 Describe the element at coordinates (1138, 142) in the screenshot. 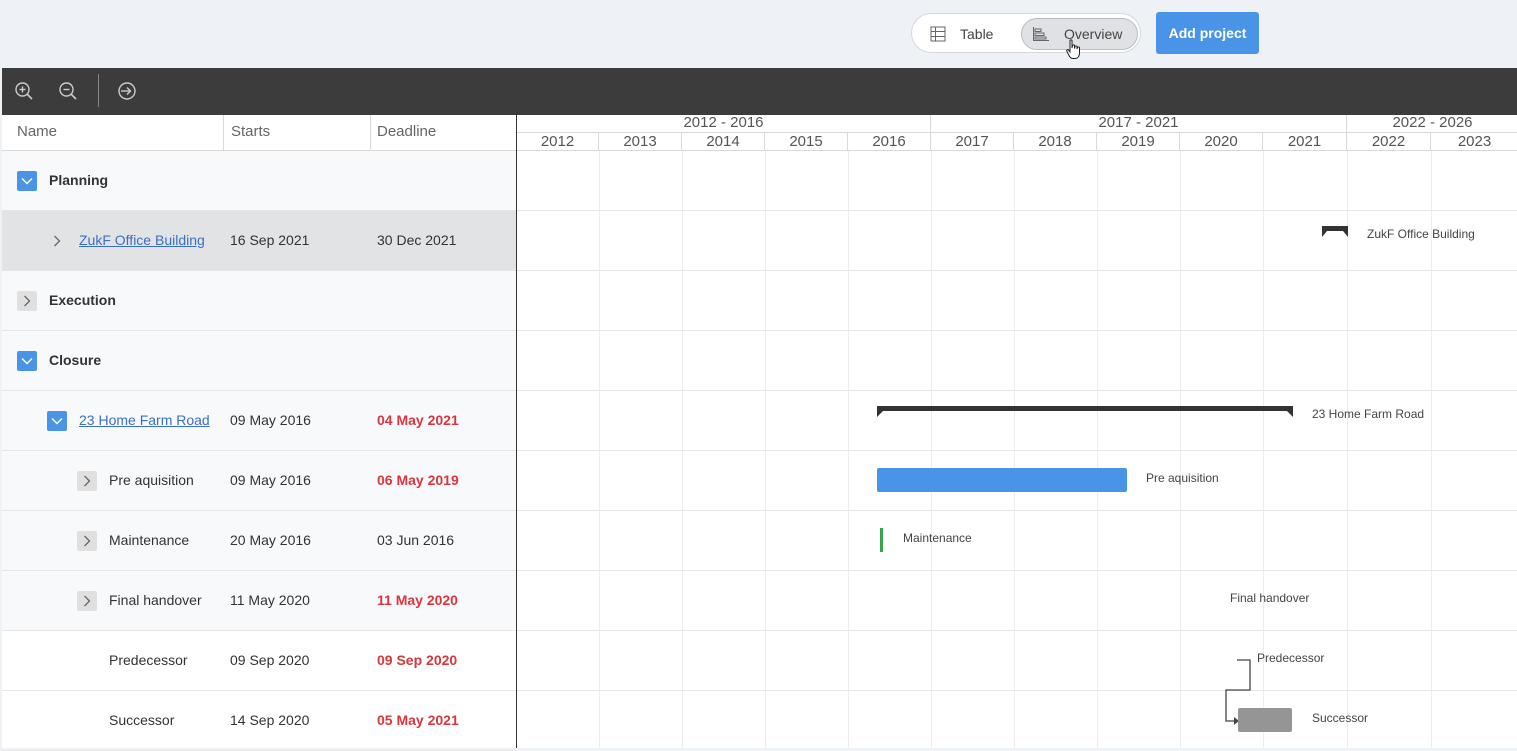

I see `year-label: 2019` at that location.